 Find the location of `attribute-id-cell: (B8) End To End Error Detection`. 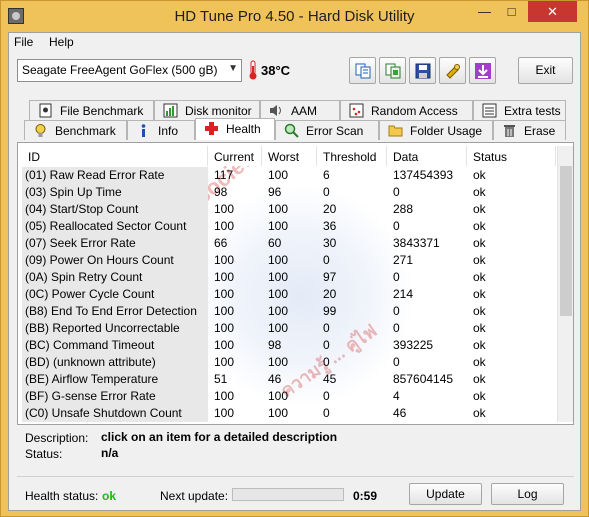

attribute-id-cell: (B8) End To End Error Detection is located at coordinates (115, 311).